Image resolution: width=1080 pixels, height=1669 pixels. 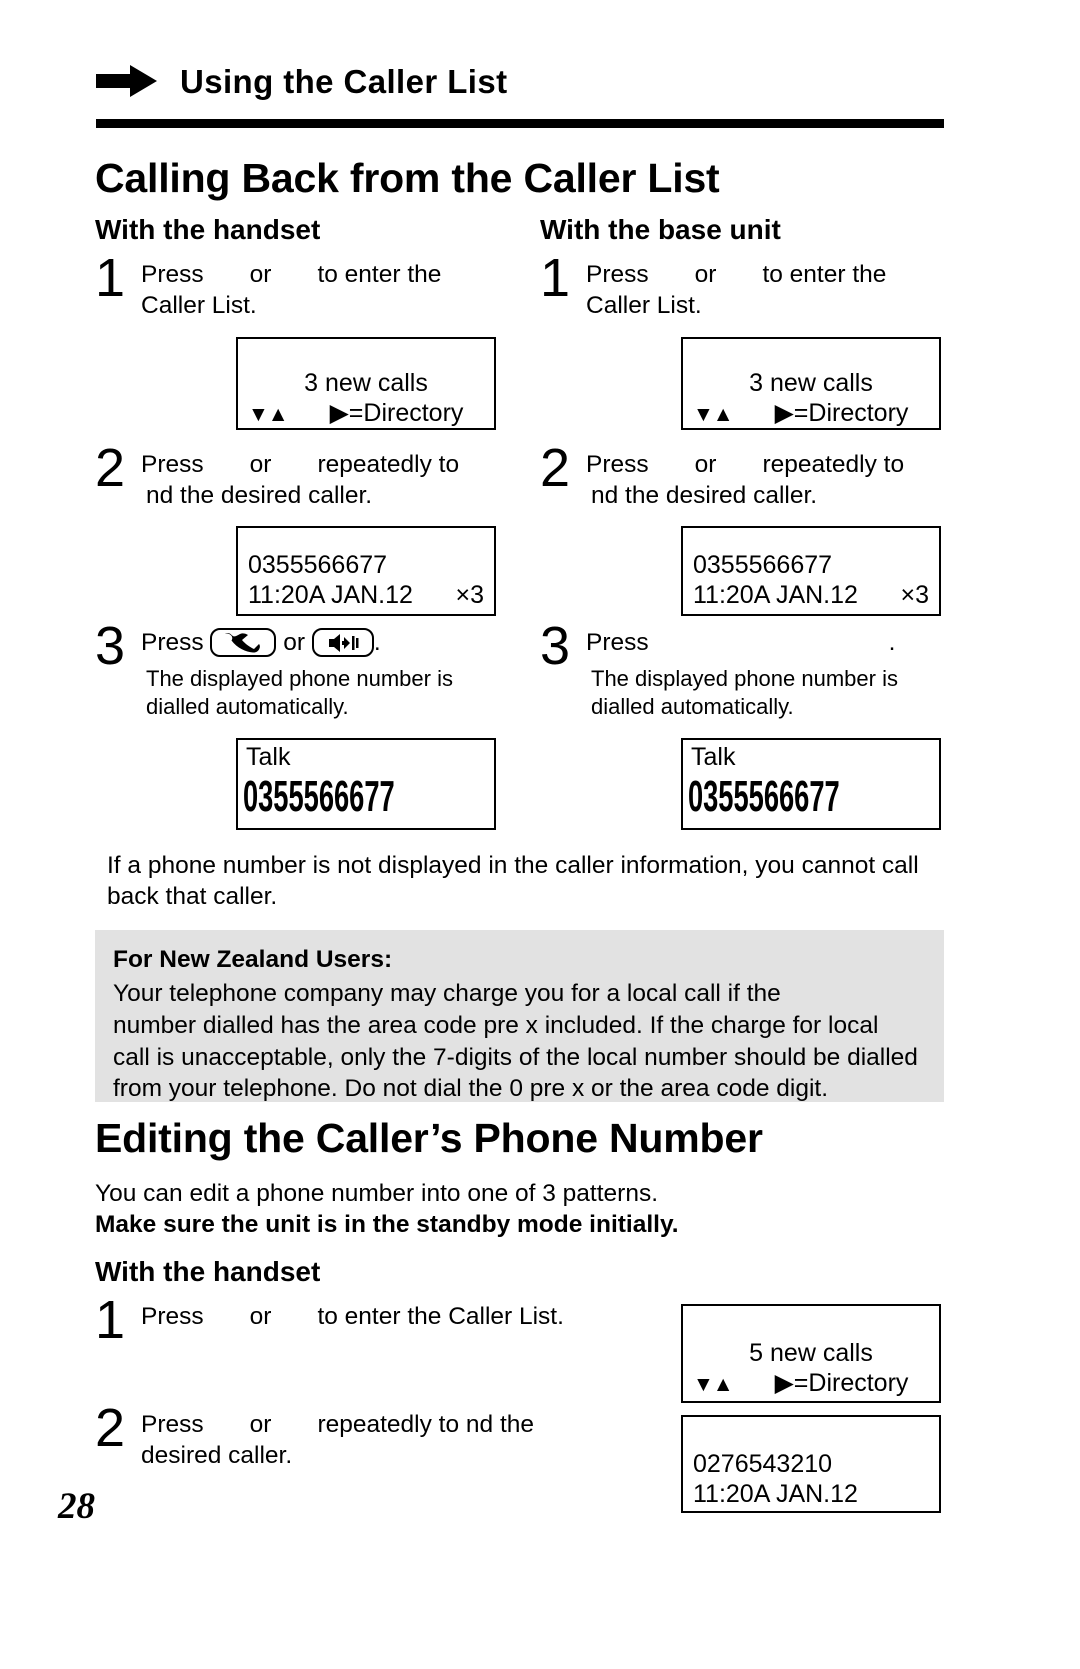 I want to click on handset-display-caller-info: 0355566677 11:20A JAN.12 ×3, so click(x=366, y=571).